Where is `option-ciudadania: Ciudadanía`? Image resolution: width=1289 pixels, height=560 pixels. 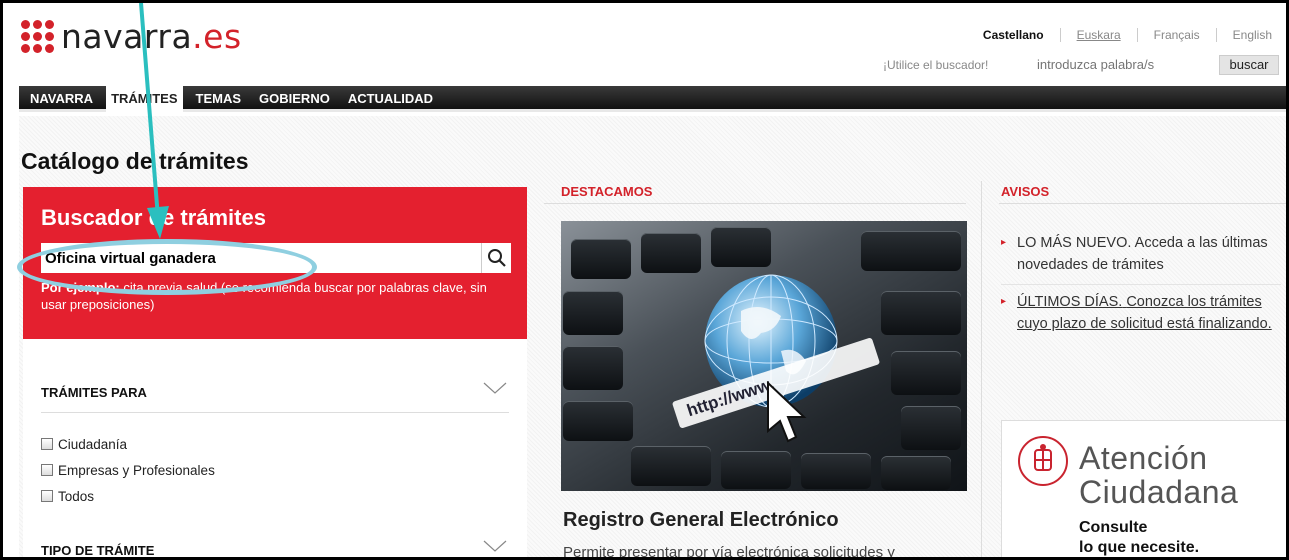
option-ciudadania: Ciudadanía is located at coordinates (128, 444).